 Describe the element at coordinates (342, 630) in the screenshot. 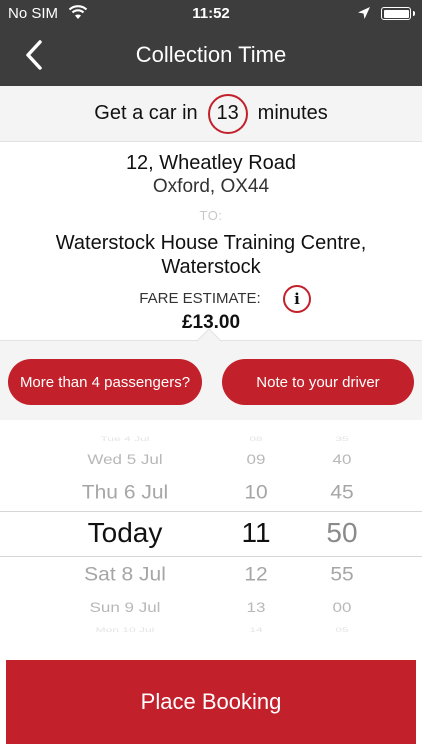

I see `minute-option: 05` at that location.